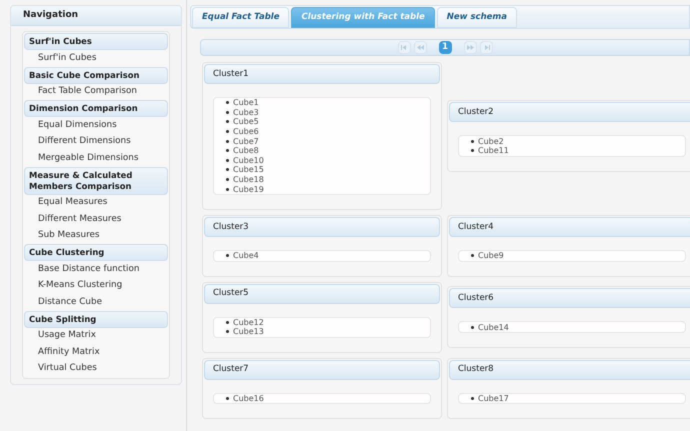 Image resolution: width=690 pixels, height=431 pixels. I want to click on menu-item: Virtual Cubes, so click(96, 368).